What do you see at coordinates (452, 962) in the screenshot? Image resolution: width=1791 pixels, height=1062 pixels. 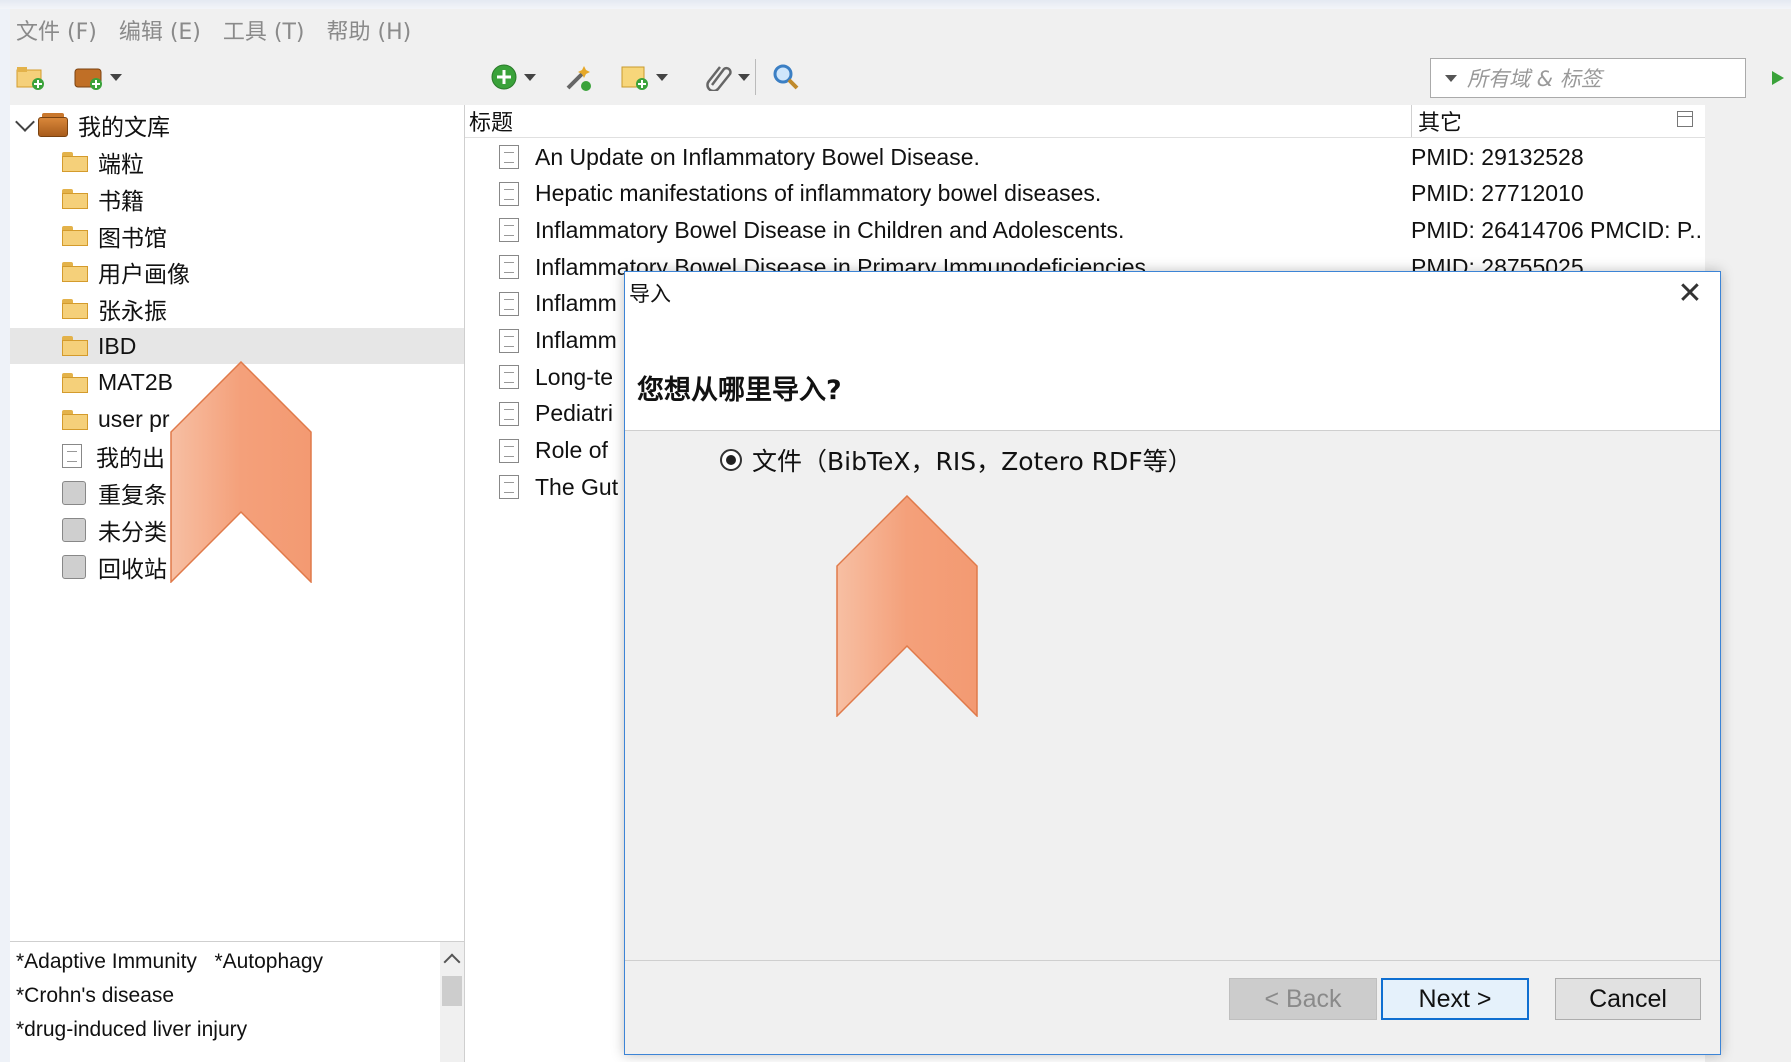 I see `scroll-up-icon` at bounding box center [452, 962].